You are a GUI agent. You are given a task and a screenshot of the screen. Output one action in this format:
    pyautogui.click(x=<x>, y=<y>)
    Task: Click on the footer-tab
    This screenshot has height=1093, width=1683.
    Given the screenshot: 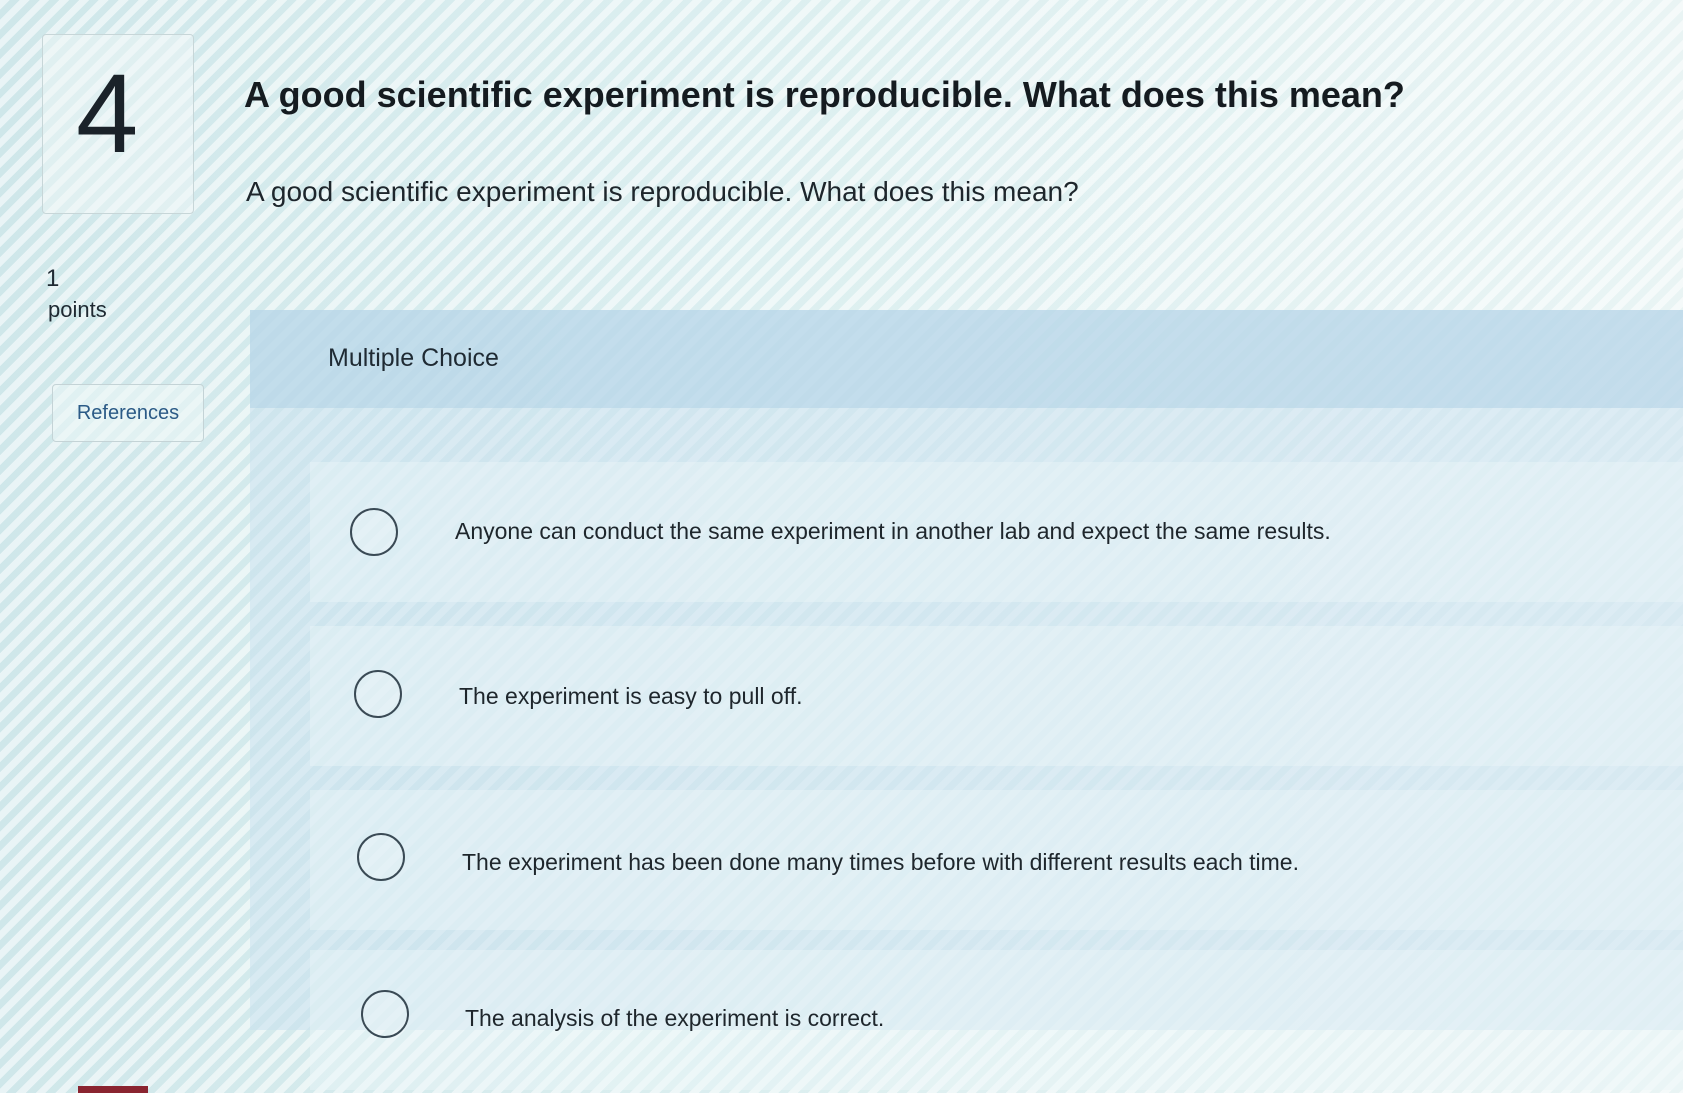 What is the action you would take?
    pyautogui.click(x=113, y=1089)
    